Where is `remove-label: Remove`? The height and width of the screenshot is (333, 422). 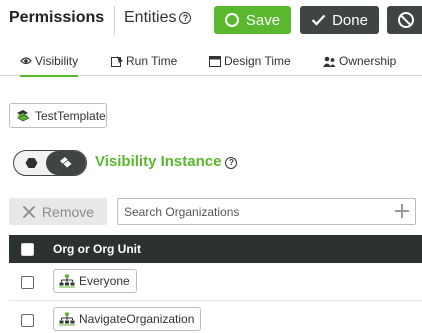 remove-label: Remove is located at coordinates (68, 211).